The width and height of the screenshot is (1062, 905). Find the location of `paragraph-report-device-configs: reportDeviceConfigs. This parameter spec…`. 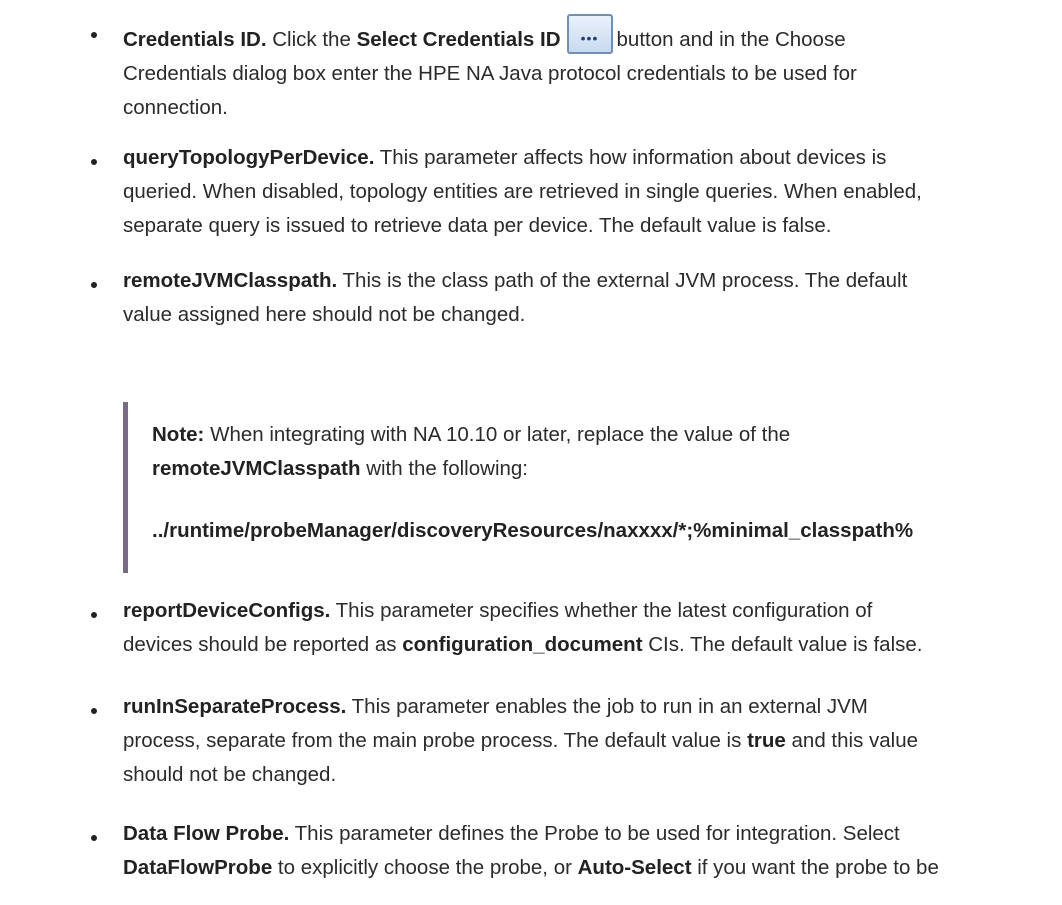

paragraph-report-device-configs: reportDeviceConfigs. This parameter spec… is located at coordinates (582, 628).